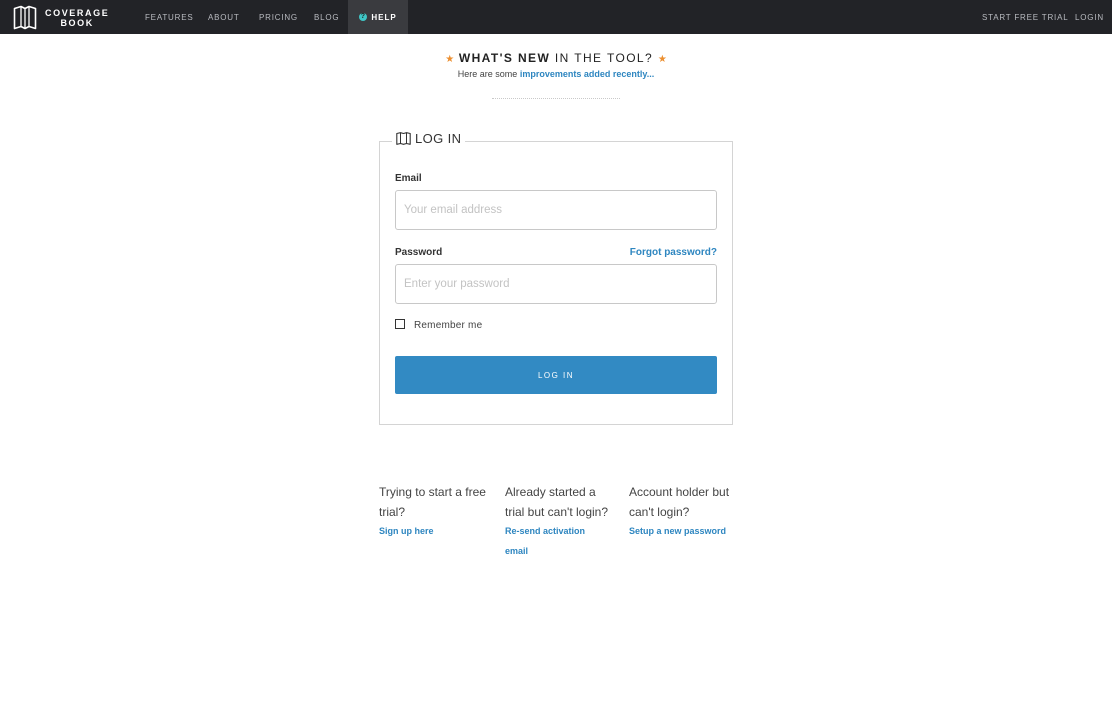 Image resolution: width=1112 pixels, height=726 pixels. What do you see at coordinates (278, 17) in the screenshot?
I see `nav-pricing: PRICING` at bounding box center [278, 17].